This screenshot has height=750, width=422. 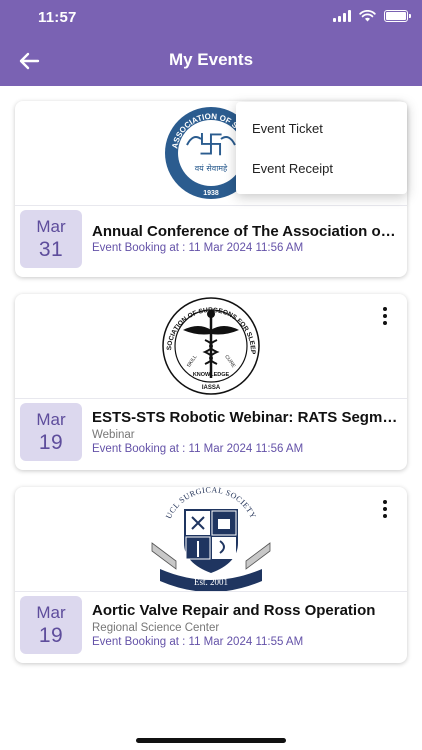 I want to click on battery-icon, so click(x=397, y=16).